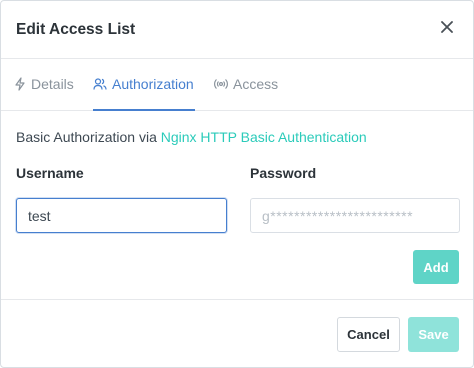  What do you see at coordinates (256, 84) in the screenshot?
I see `tab-access-label: Access` at bounding box center [256, 84].